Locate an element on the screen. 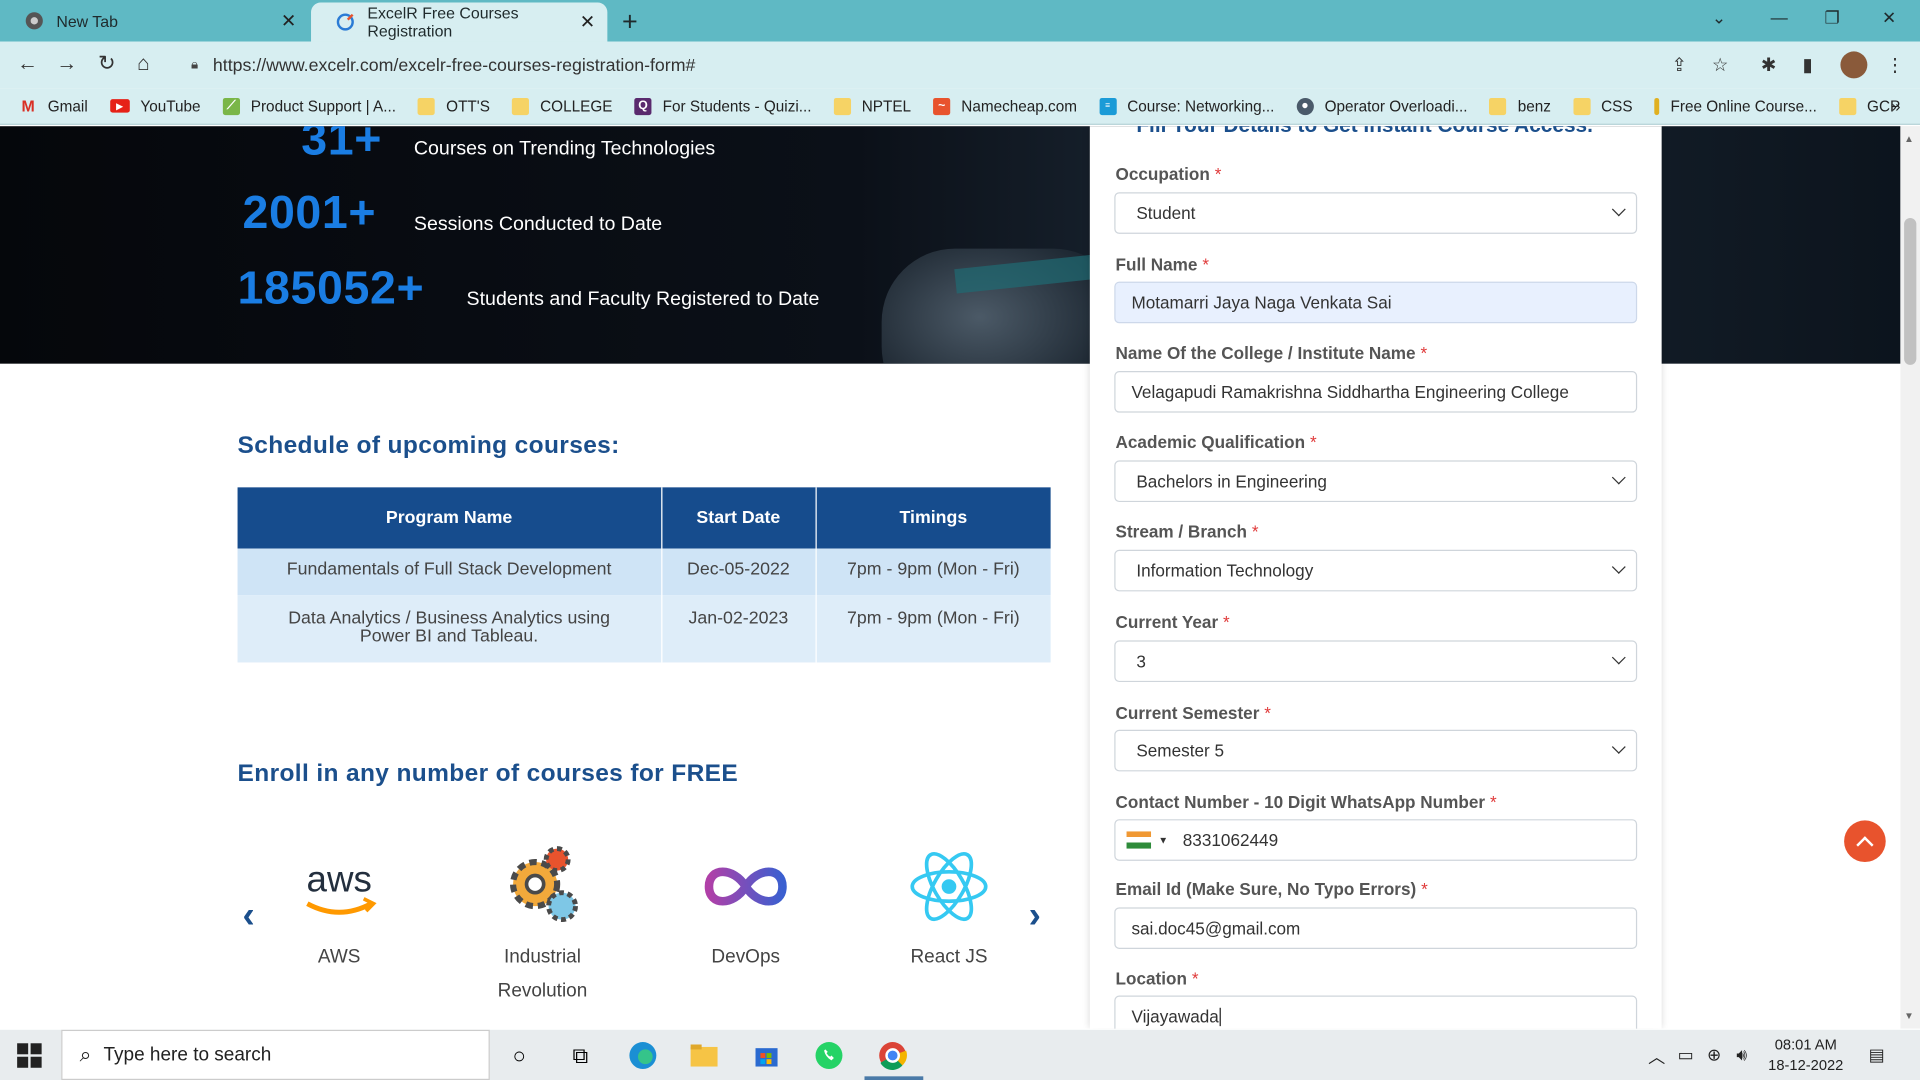  carousel-next-icon: › is located at coordinates (1035, 916).